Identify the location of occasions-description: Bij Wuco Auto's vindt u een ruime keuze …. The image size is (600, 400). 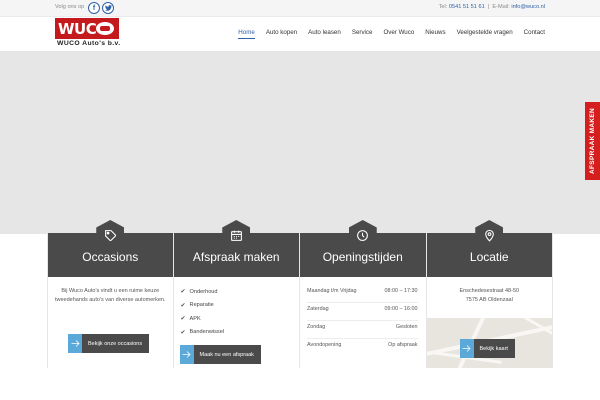
(110, 295).